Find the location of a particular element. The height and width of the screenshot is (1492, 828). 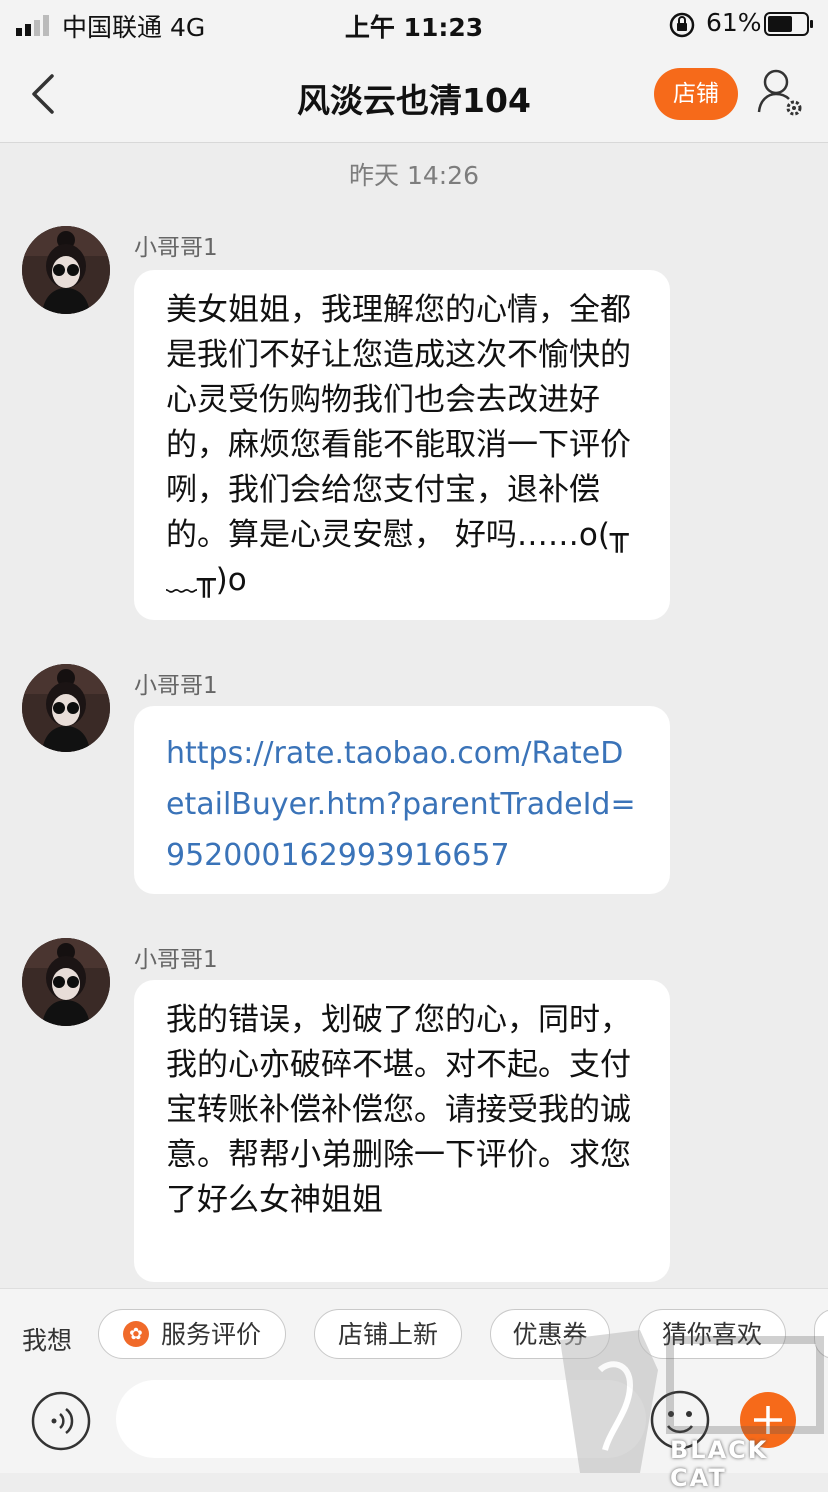

chip-label: 店铺上新 is located at coordinates (387, 1334).